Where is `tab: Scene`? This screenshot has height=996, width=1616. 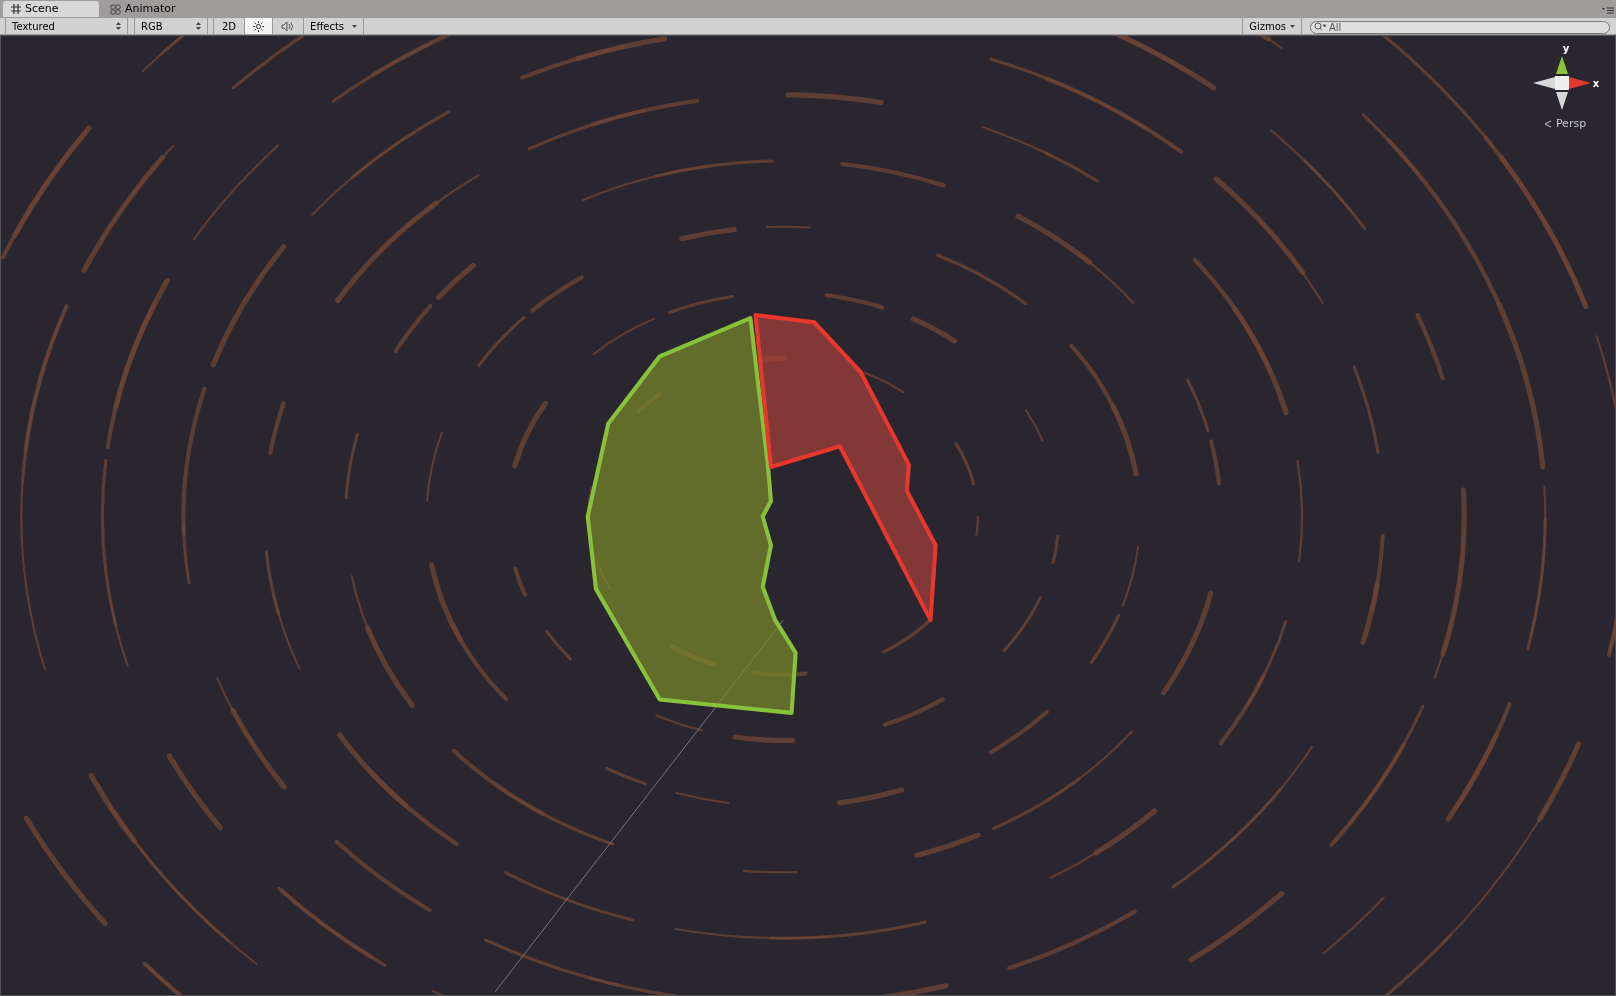
tab: Scene is located at coordinates (51, 9).